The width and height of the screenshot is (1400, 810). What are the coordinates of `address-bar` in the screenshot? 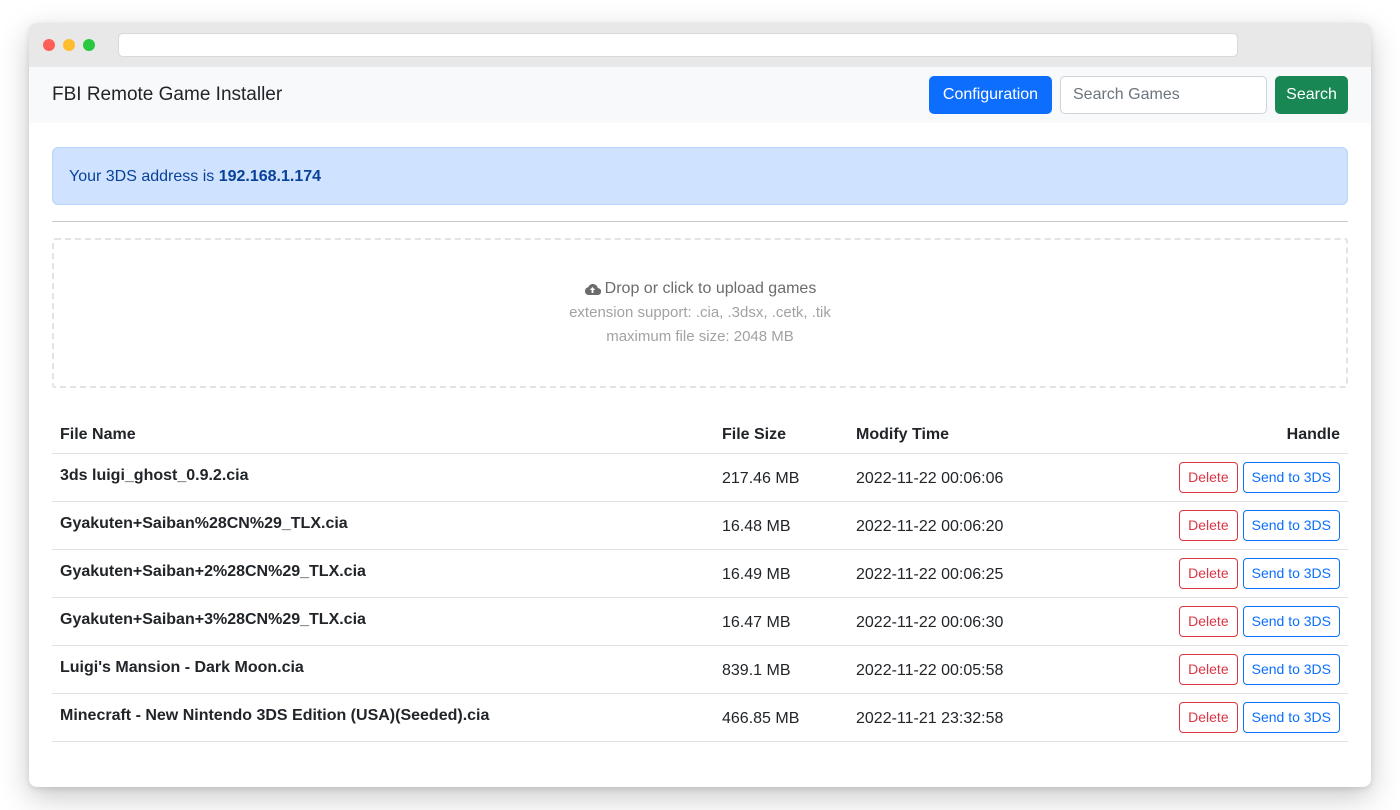 It's located at (678, 45).